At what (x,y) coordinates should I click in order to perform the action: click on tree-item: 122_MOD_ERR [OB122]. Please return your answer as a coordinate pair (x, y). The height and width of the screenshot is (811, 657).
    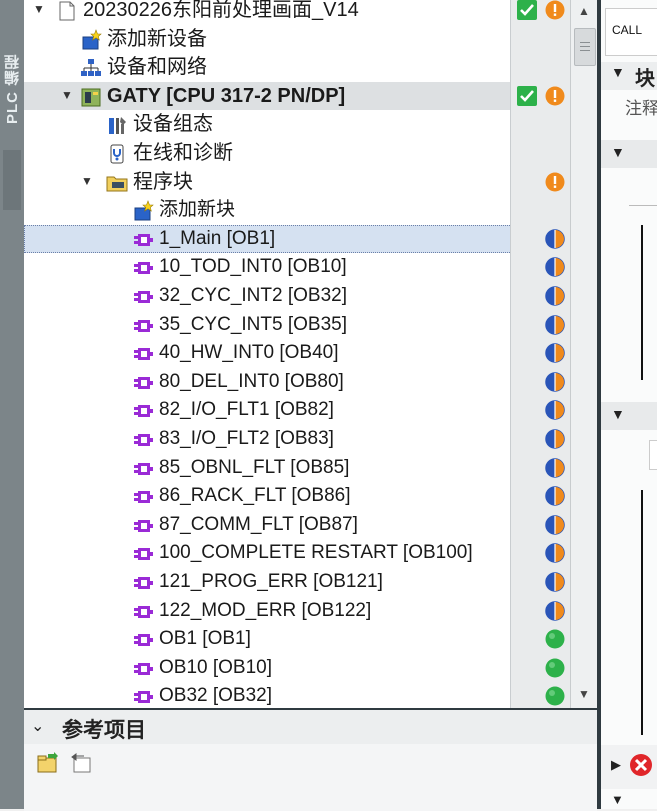
    Looking at the image, I should click on (297, 611).